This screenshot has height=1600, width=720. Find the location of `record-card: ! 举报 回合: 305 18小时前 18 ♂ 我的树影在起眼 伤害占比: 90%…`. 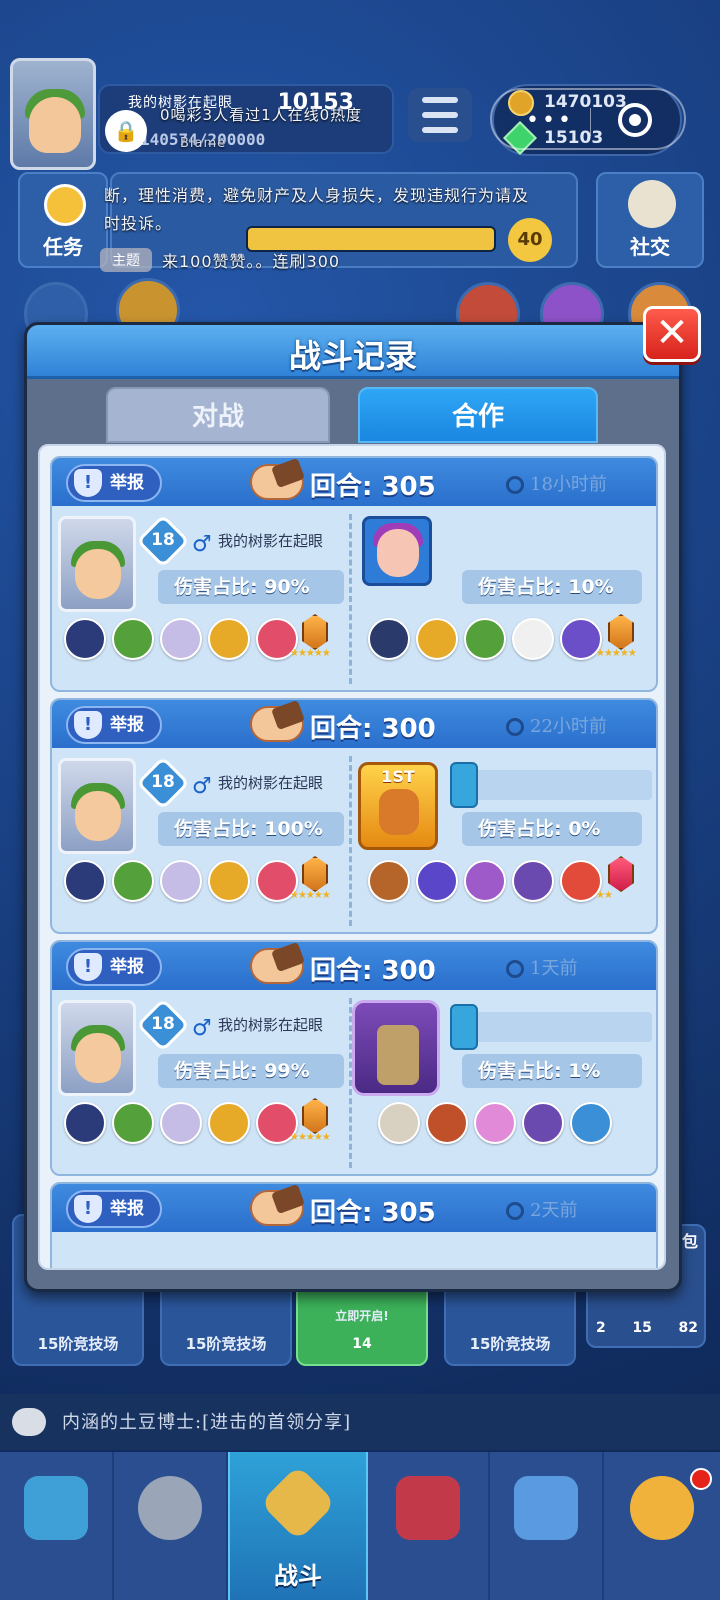

record-card: ! 举报 回合: 305 18小时前 18 ♂ 我的树影在起眼 伤害占比: 90%… is located at coordinates (354, 574).